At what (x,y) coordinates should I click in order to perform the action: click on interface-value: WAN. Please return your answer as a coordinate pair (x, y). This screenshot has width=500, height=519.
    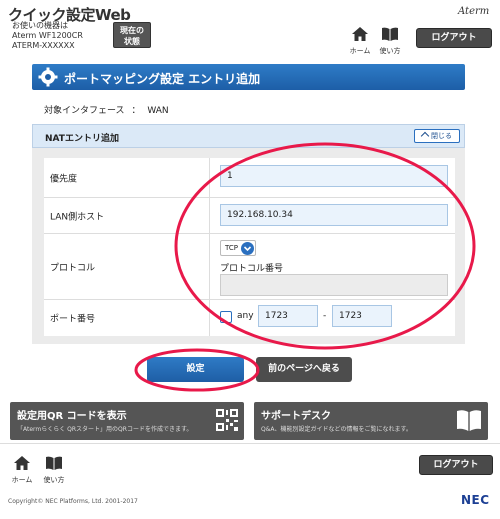
    Looking at the image, I should click on (158, 111).